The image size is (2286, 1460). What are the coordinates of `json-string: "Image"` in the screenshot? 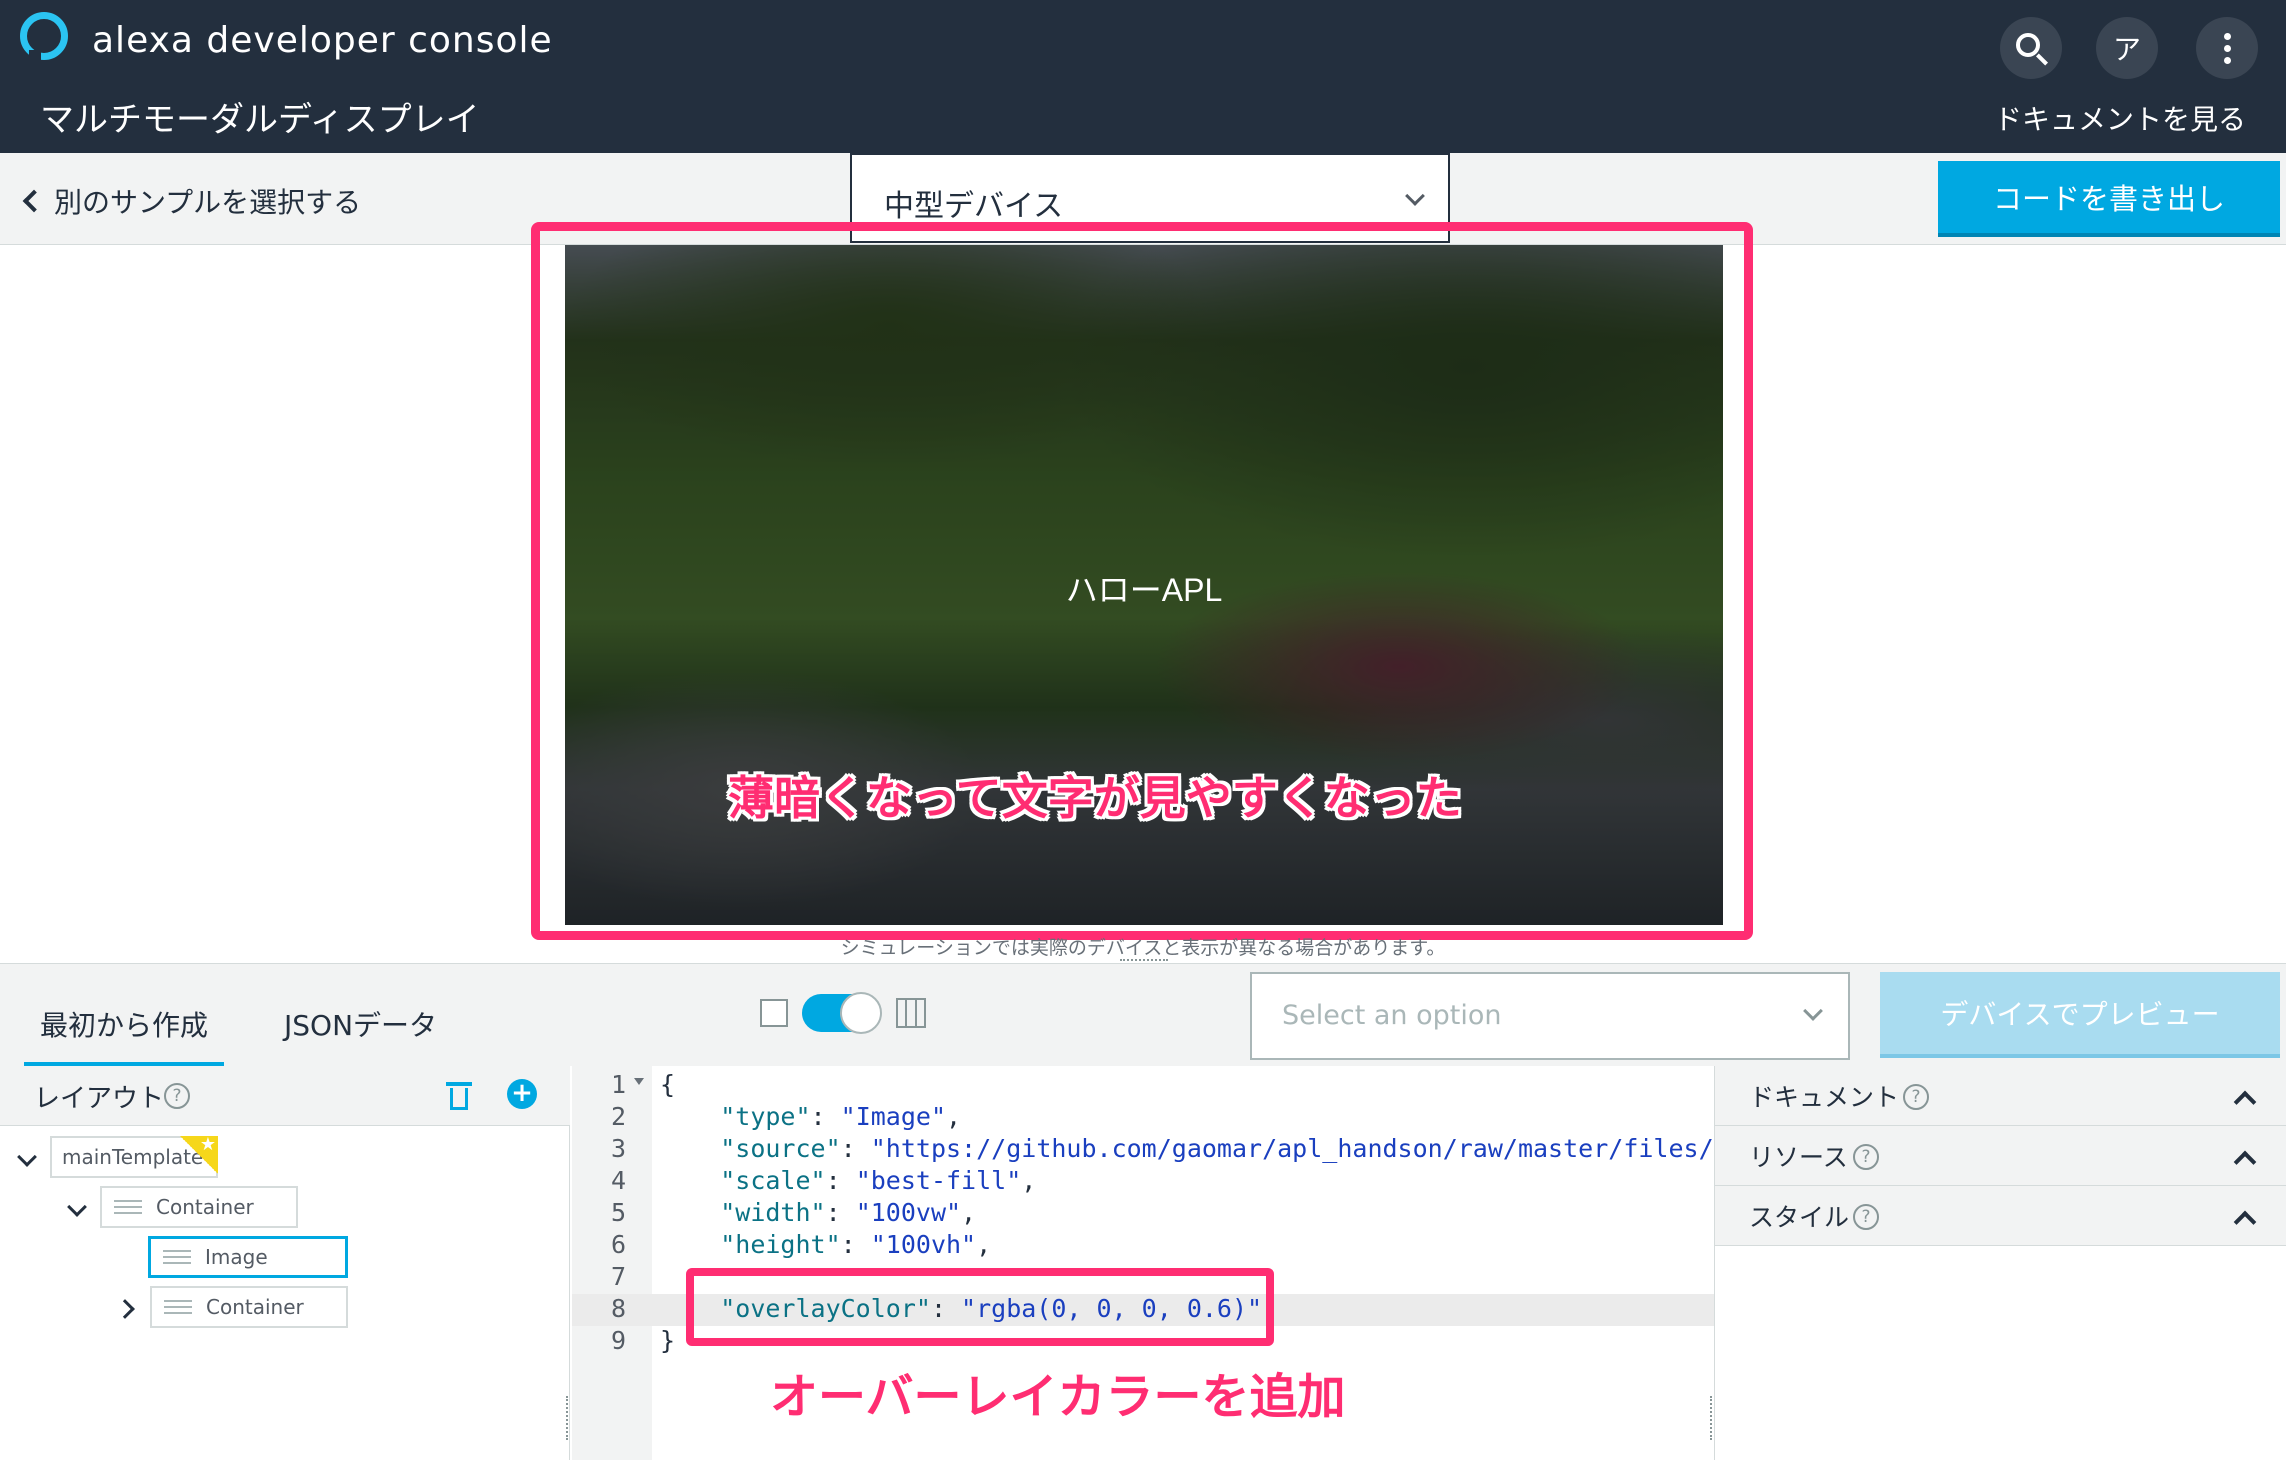 It's located at (893, 1116).